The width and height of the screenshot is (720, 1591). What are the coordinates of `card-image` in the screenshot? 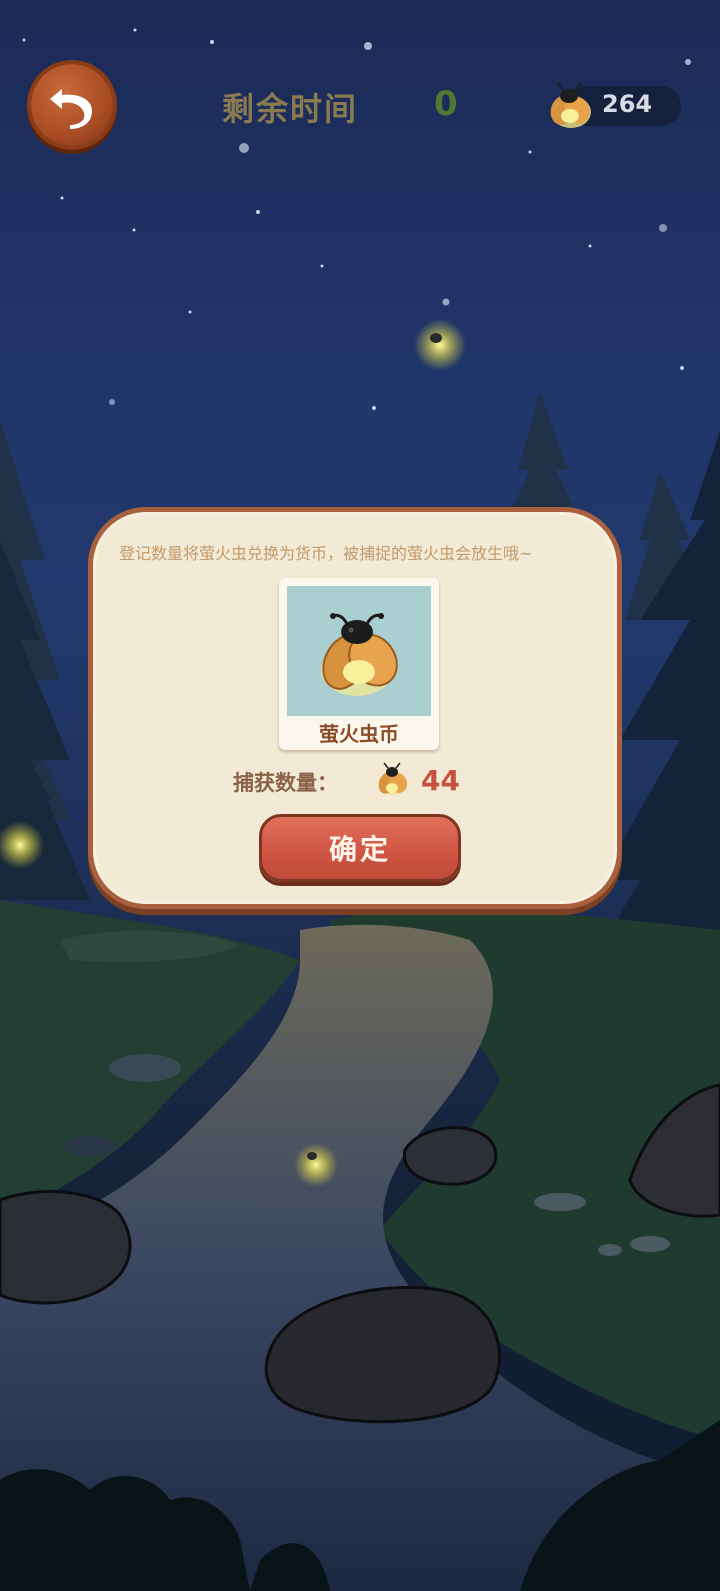 It's located at (359, 651).